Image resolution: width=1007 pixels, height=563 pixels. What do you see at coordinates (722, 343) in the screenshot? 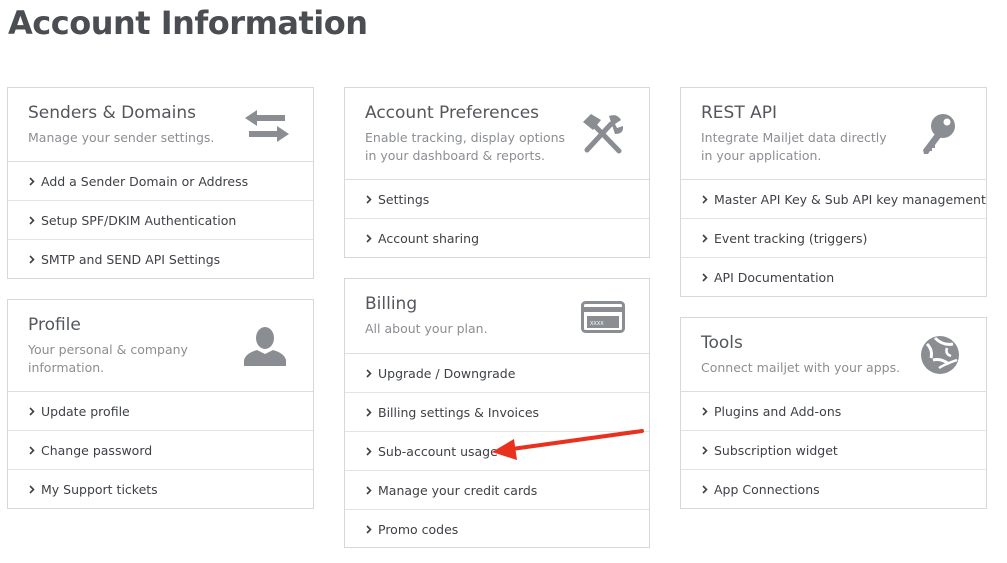
I see `card-title: Tools` at bounding box center [722, 343].